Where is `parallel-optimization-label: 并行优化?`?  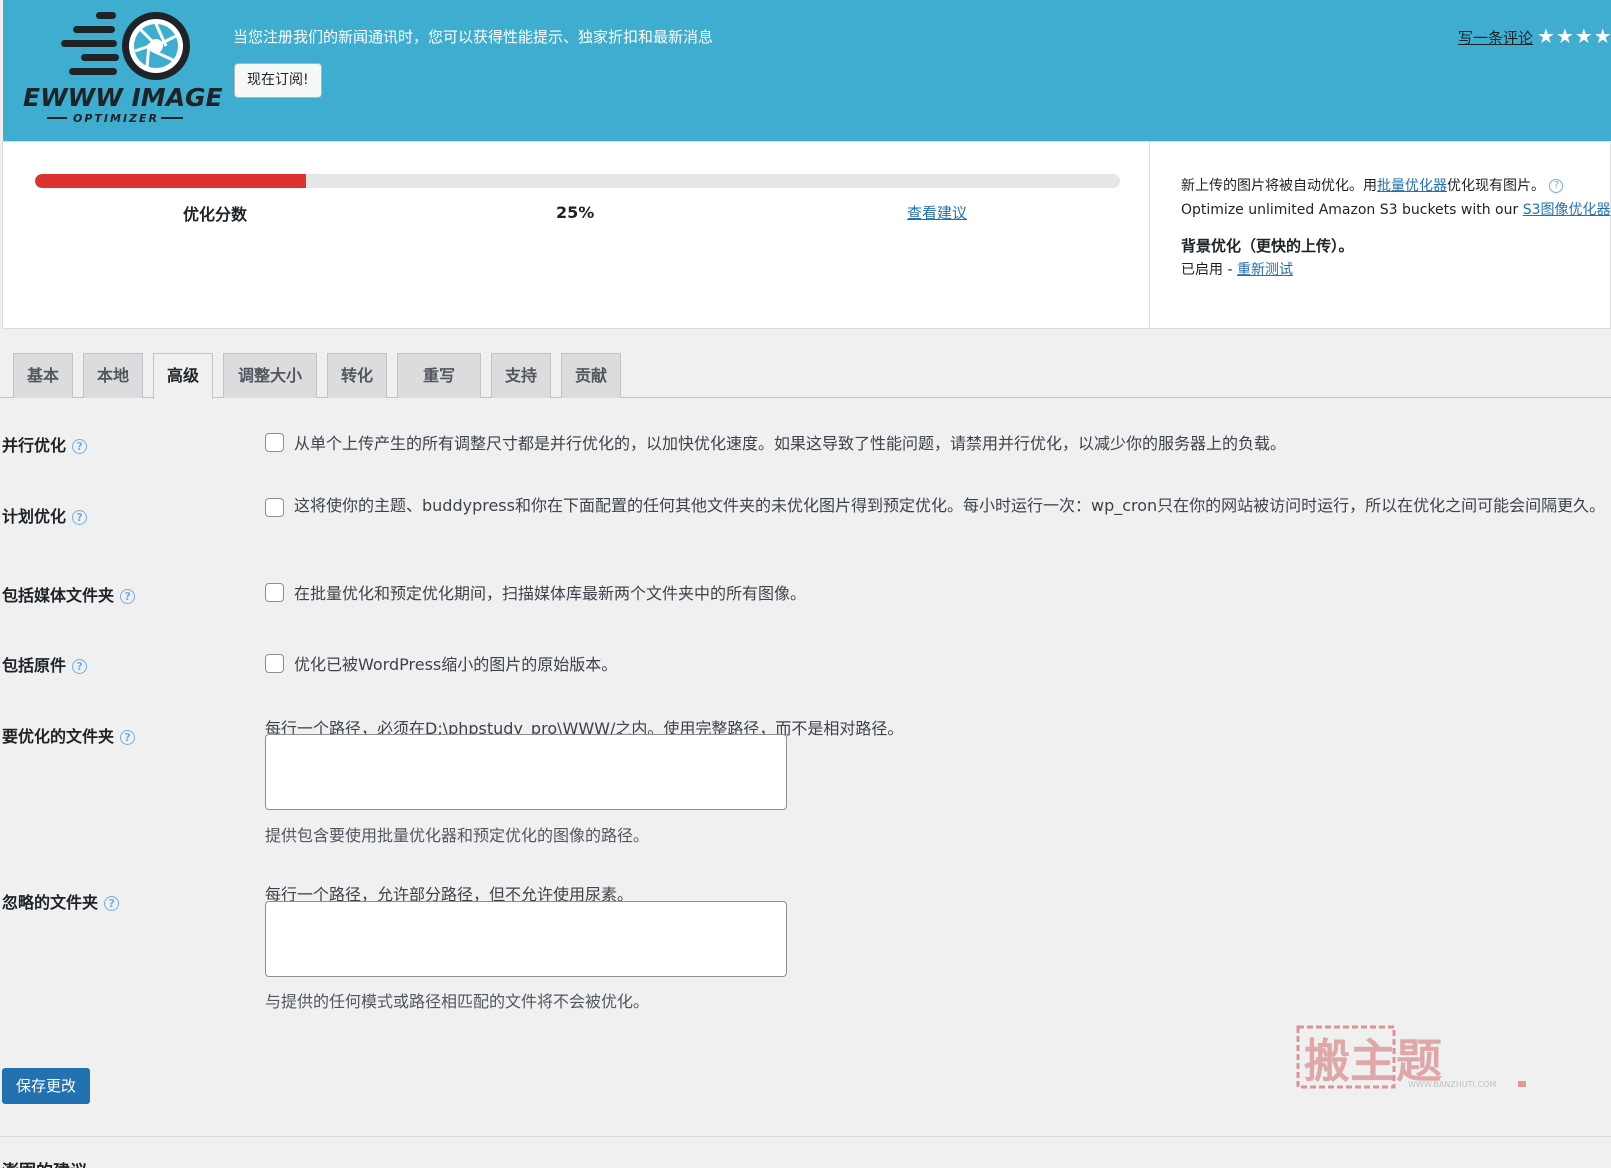
parallel-optimization-label: 并行优化? is located at coordinates (45, 444).